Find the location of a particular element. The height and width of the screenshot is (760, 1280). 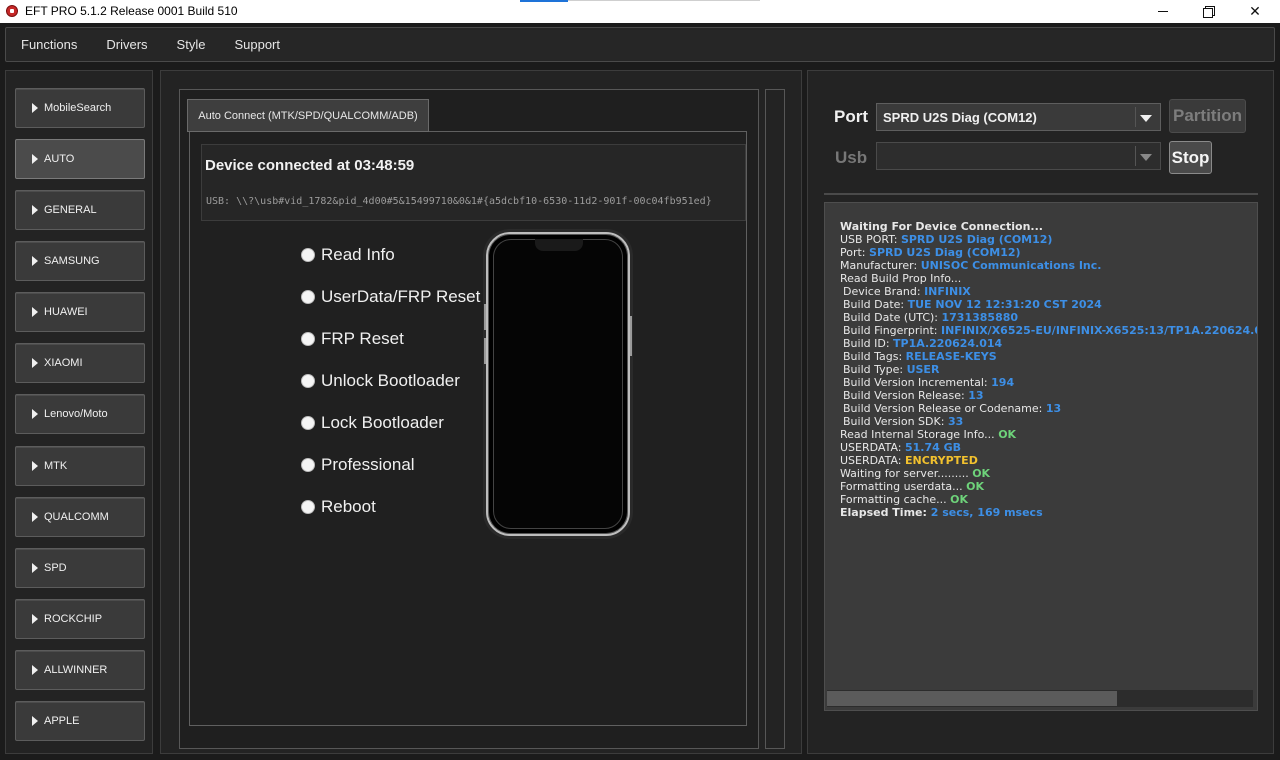

sidebar-item-label: HUAWEI is located at coordinates (66, 312).